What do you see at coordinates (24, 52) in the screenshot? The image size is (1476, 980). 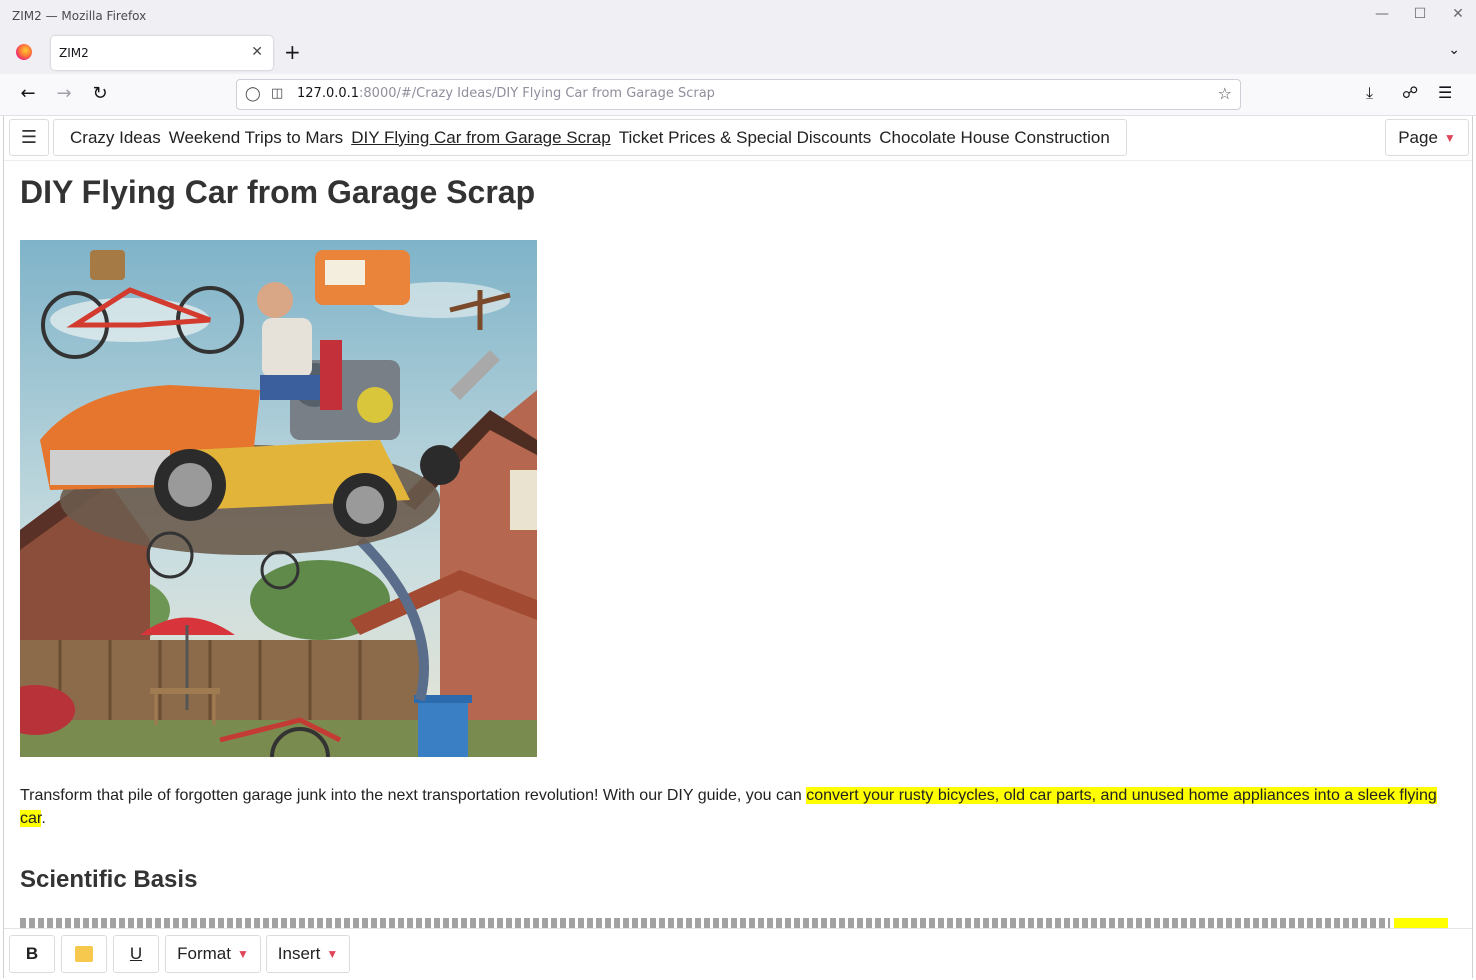 I see `firefox-icon` at bounding box center [24, 52].